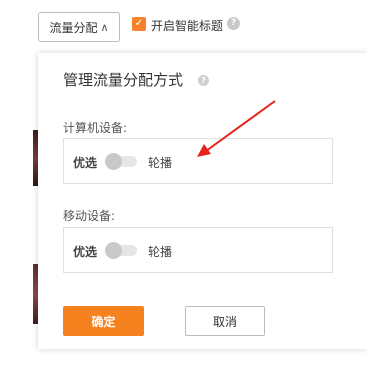 Image resolution: width=367 pixels, height=371 pixels. Describe the element at coordinates (198, 250) in the screenshot. I see `mobile-device-option-box: 优选 轮播` at that location.